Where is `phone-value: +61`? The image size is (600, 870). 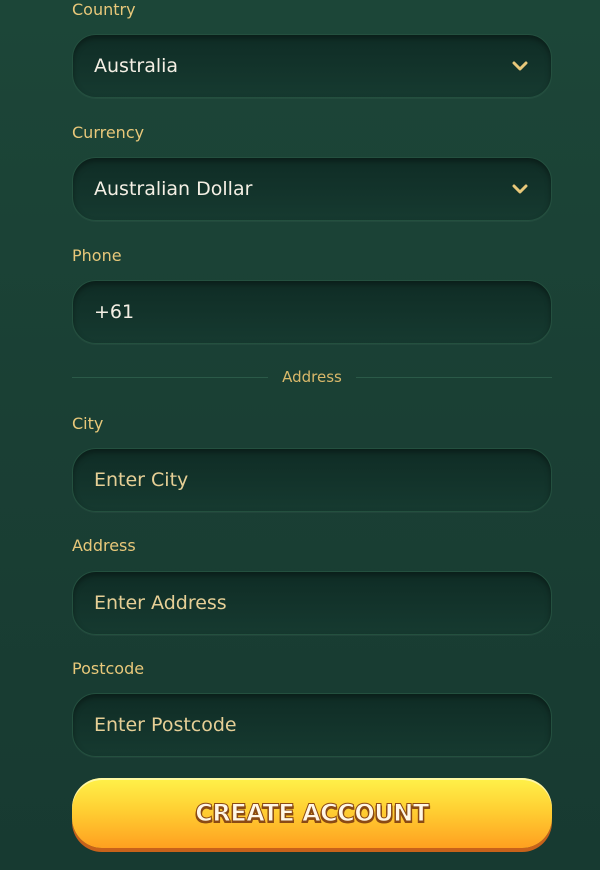 phone-value: +61 is located at coordinates (114, 312).